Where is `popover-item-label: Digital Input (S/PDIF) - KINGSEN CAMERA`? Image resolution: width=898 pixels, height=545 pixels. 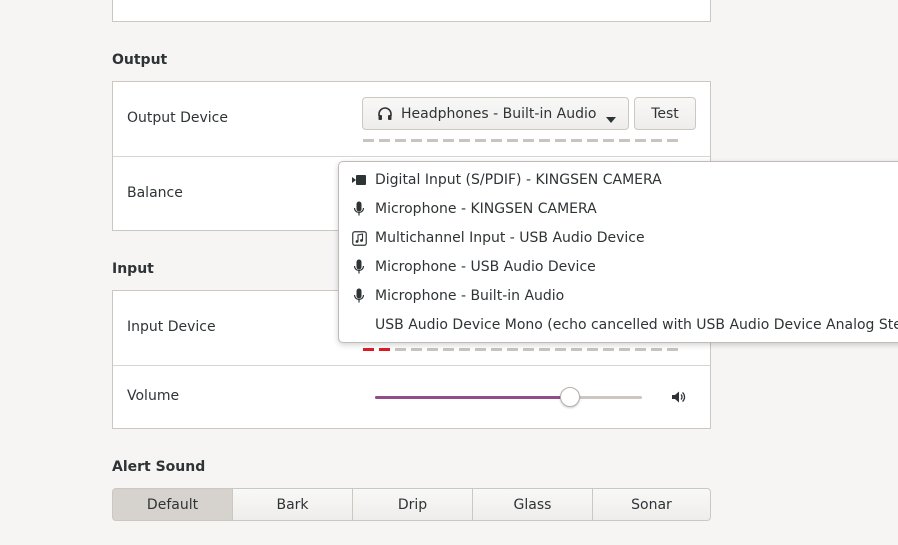
popover-item-label: Digital Input (S/PDIF) - KINGSEN CAMERA is located at coordinates (518, 180).